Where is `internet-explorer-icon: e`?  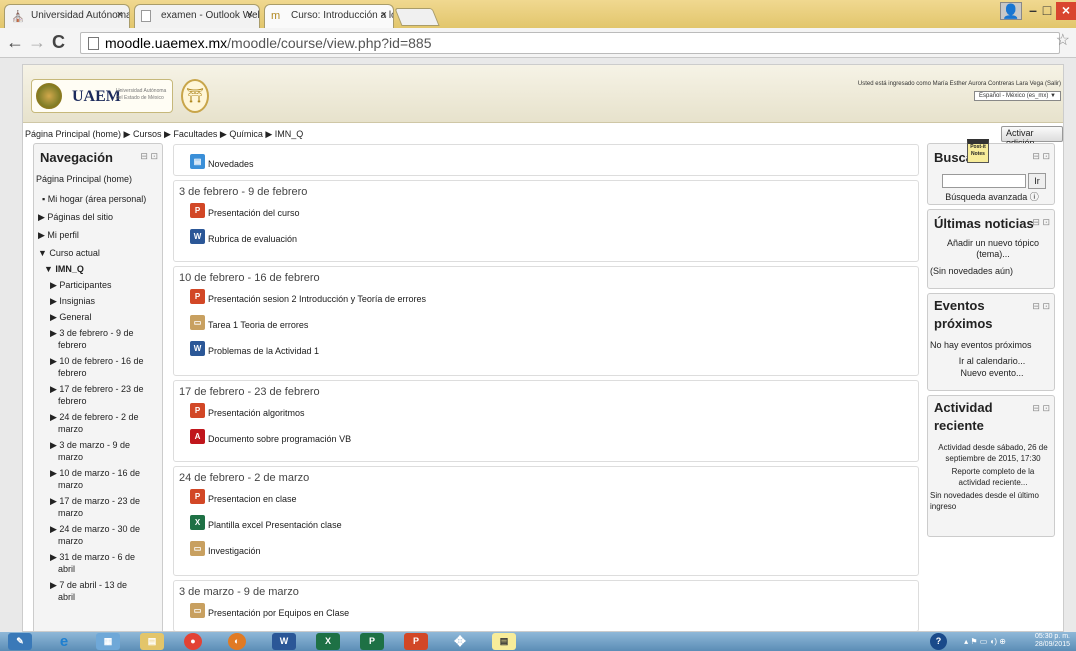 internet-explorer-icon: e is located at coordinates (64, 641).